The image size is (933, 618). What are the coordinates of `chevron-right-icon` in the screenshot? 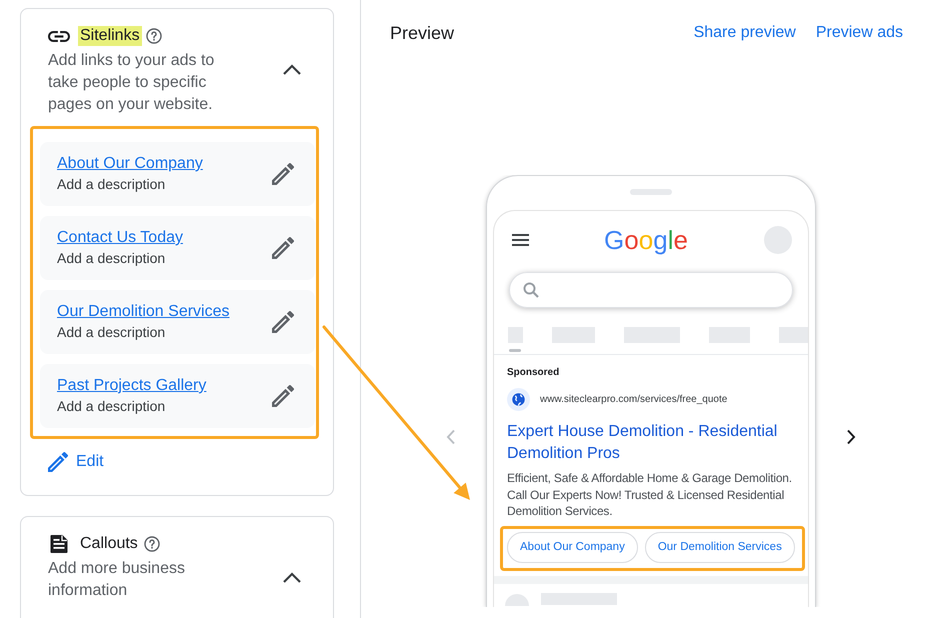 It's located at (851, 437).